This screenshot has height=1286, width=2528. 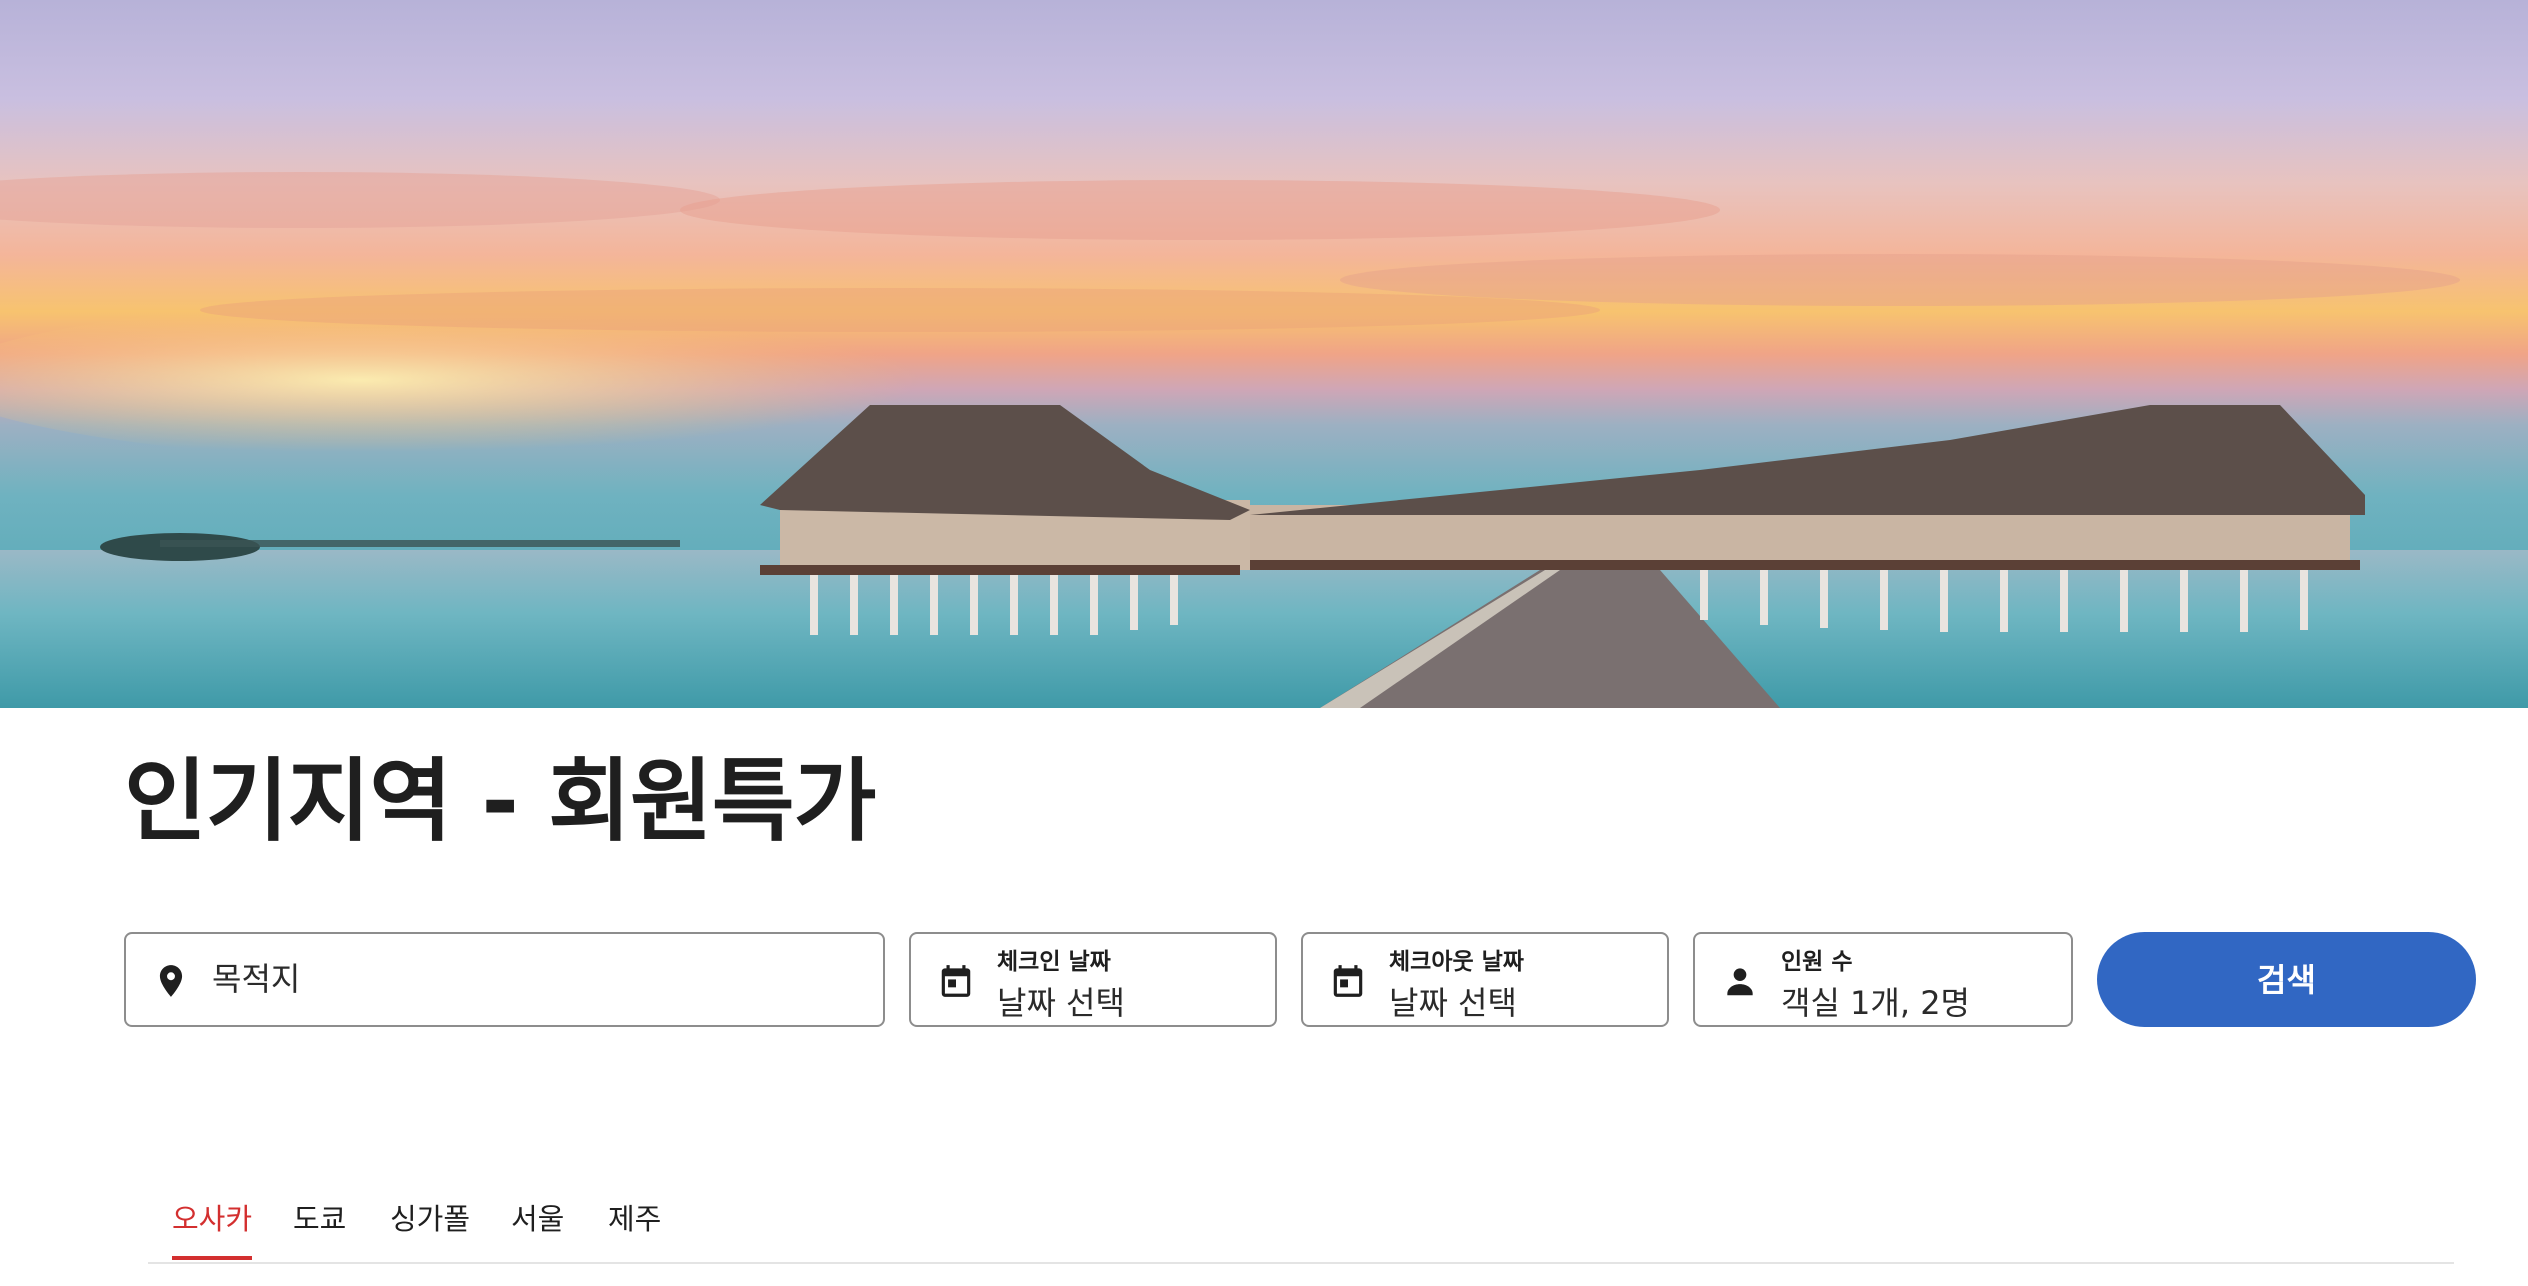 I want to click on guests-value: 객실 1개, 2명, so click(x=1875, y=1003).